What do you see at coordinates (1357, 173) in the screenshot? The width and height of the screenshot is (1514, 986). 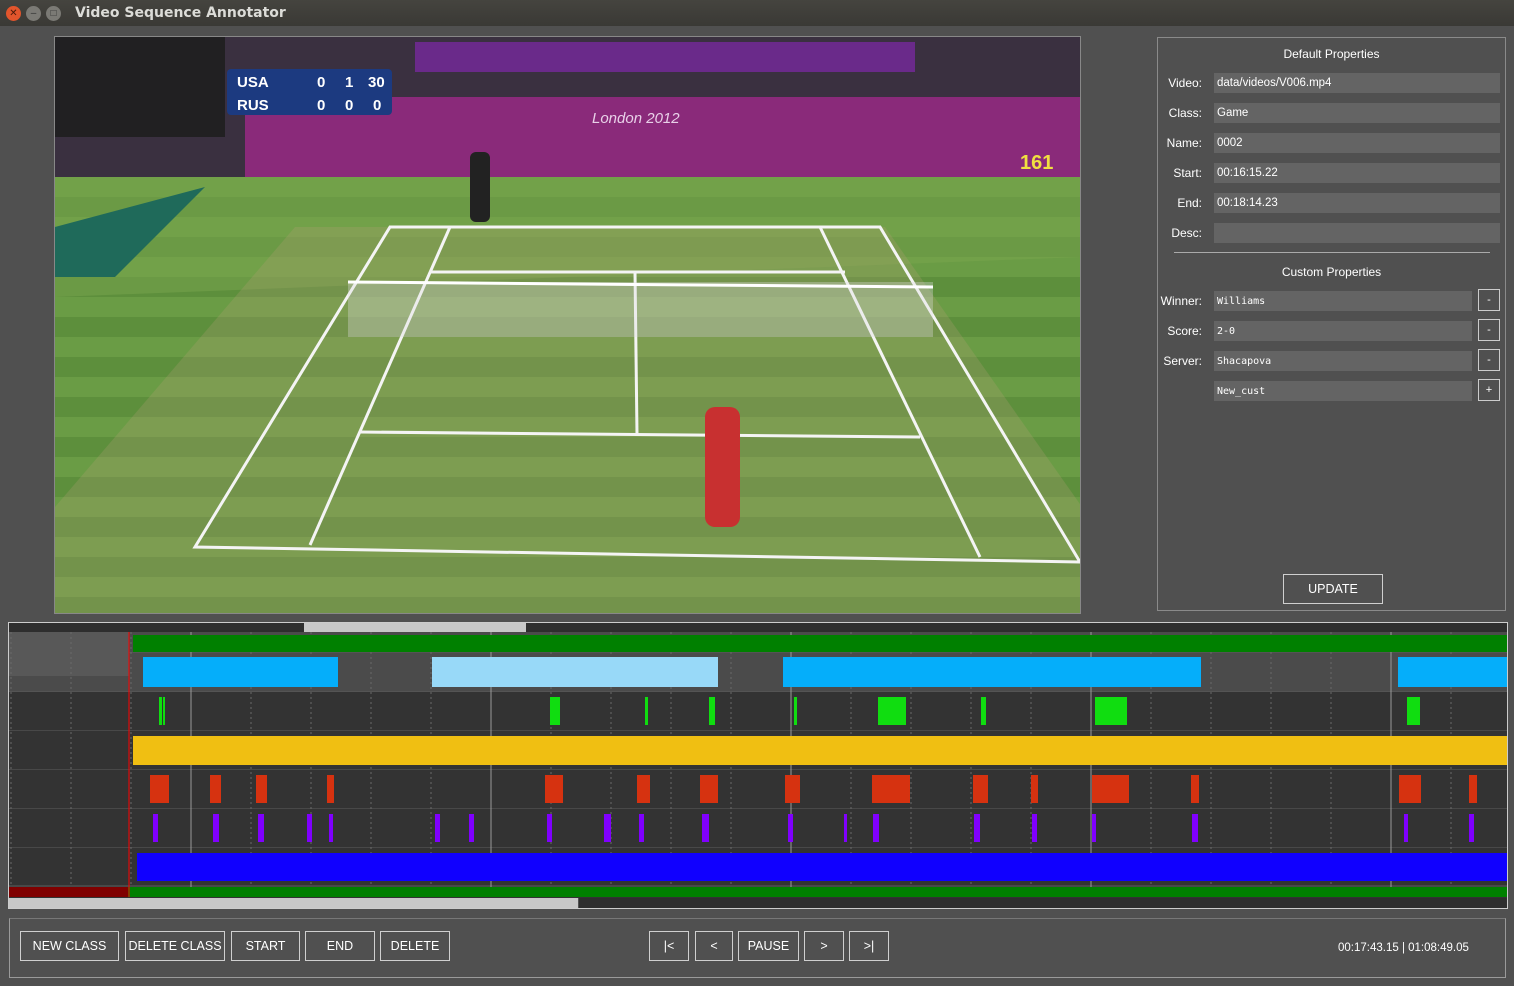 I see `start-field` at bounding box center [1357, 173].